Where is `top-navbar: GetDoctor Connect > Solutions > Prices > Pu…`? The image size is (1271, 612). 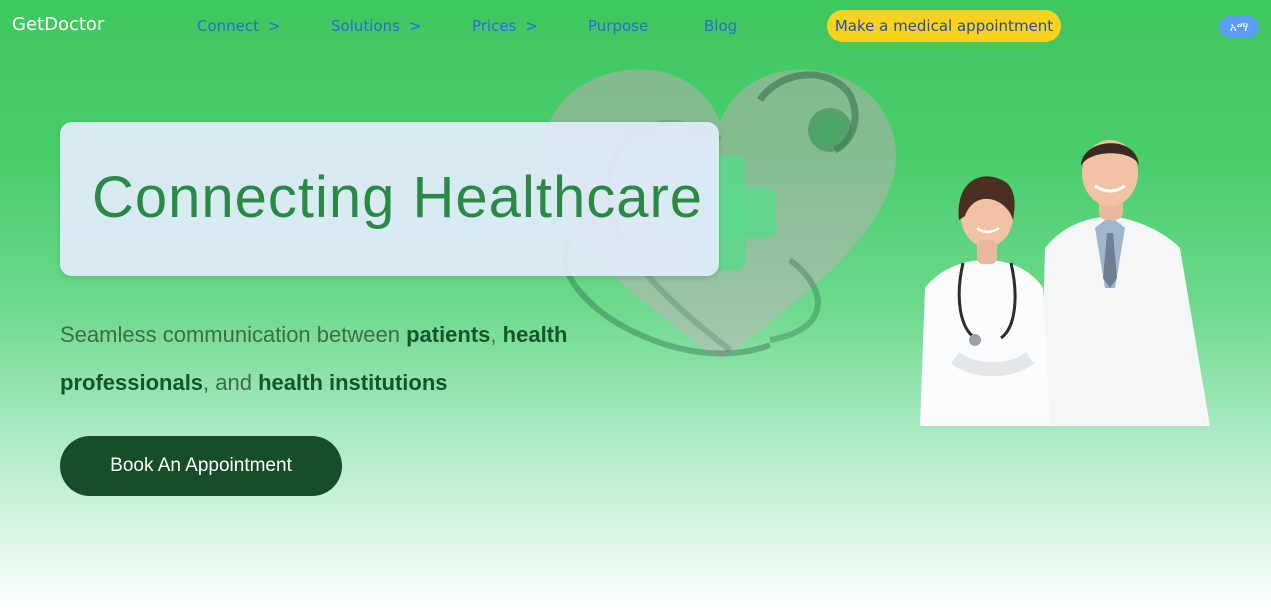
top-navbar: GetDoctor Connect > Solutions > Prices > Pu… is located at coordinates (635, 26).